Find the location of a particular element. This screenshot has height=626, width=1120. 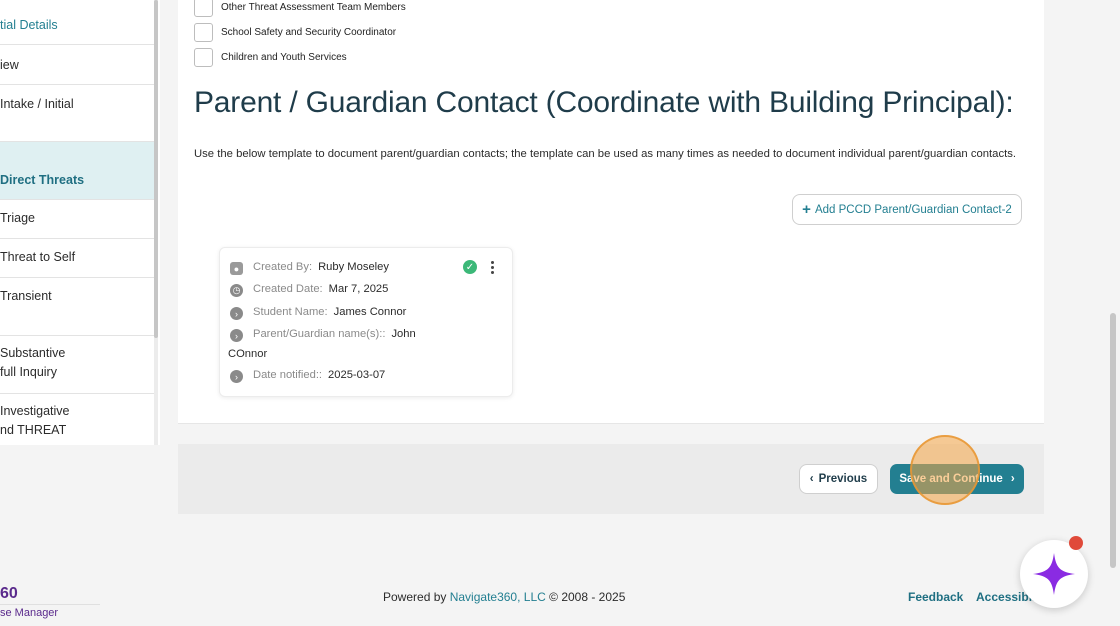

date-notified-value: 2025-03-07 is located at coordinates (357, 375).